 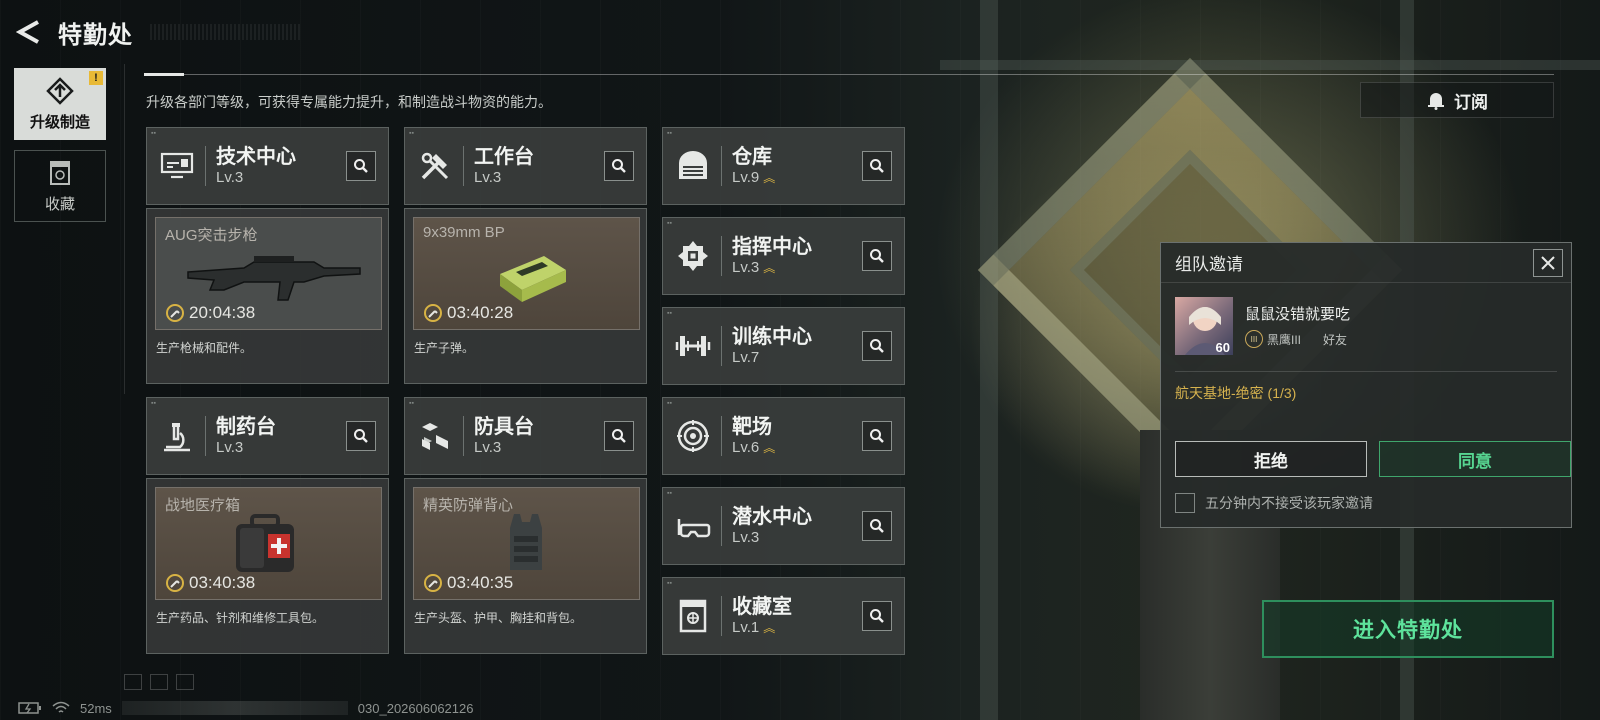 What do you see at coordinates (270, 708) in the screenshot?
I see `status-bar: 52ms 030_202606062126` at bounding box center [270, 708].